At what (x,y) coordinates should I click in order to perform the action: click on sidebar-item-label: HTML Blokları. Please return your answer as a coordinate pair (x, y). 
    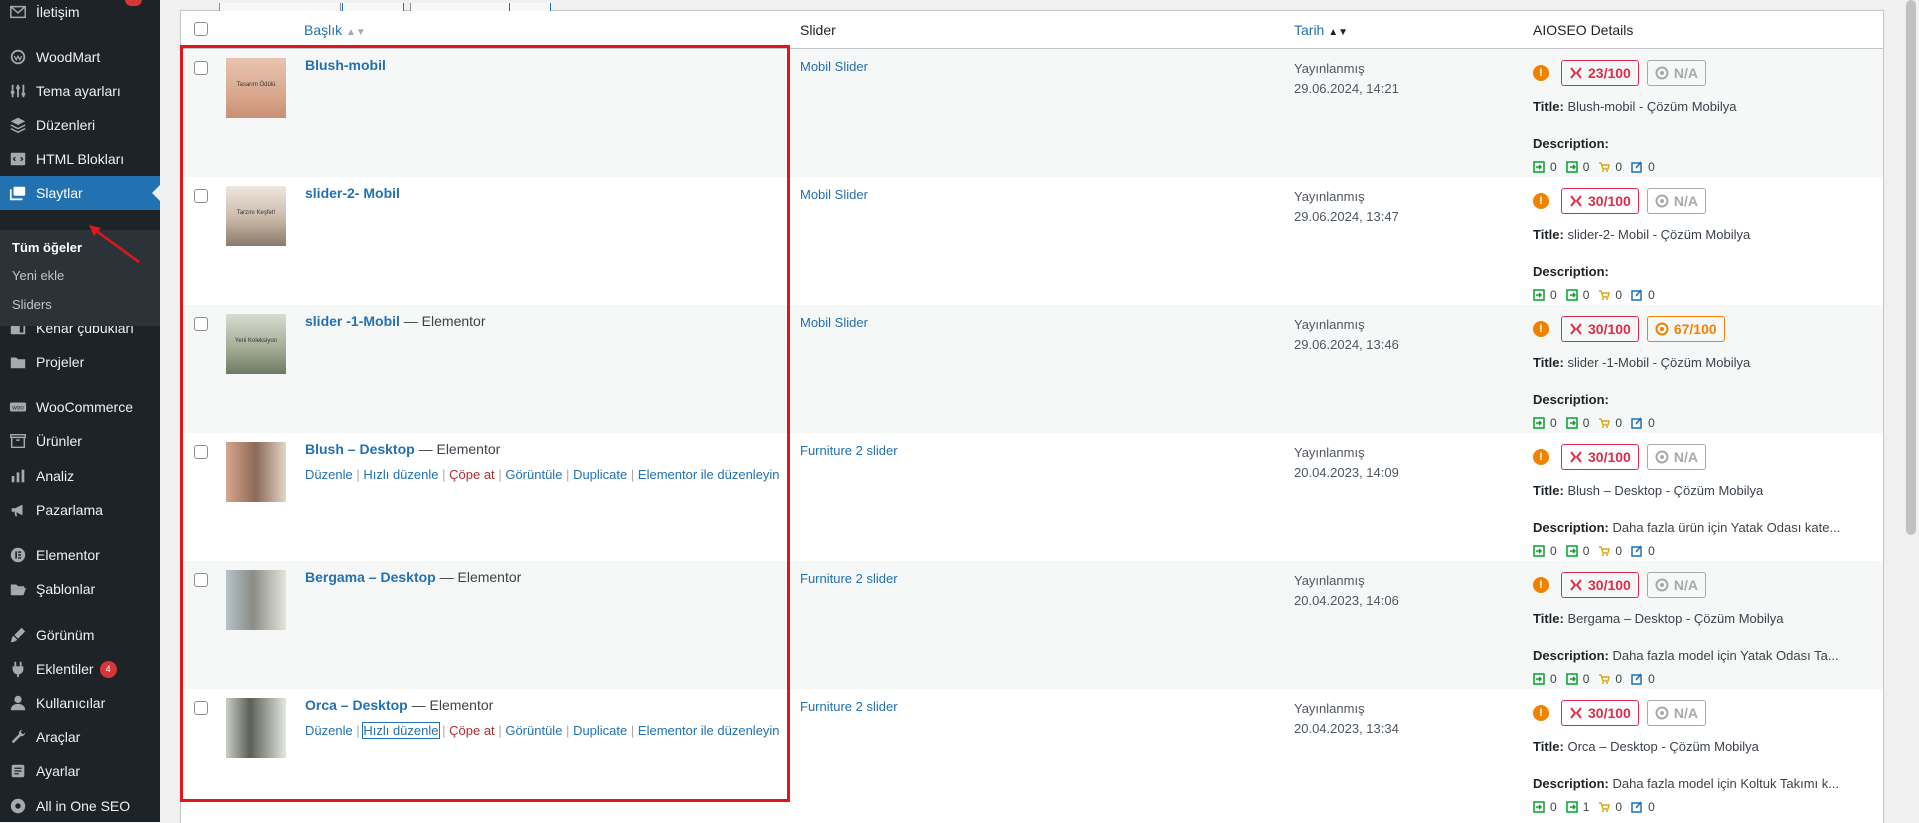
    Looking at the image, I should click on (80, 159).